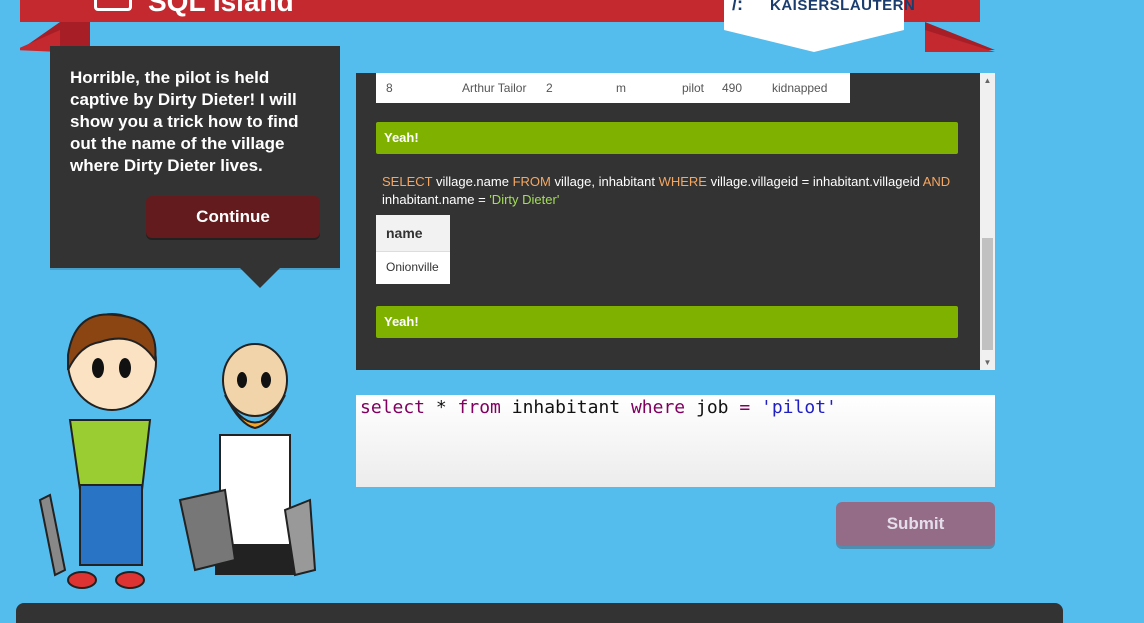 The width and height of the screenshot is (1144, 623). Describe the element at coordinates (987, 294) in the screenshot. I see `scroll-thumb` at that location.